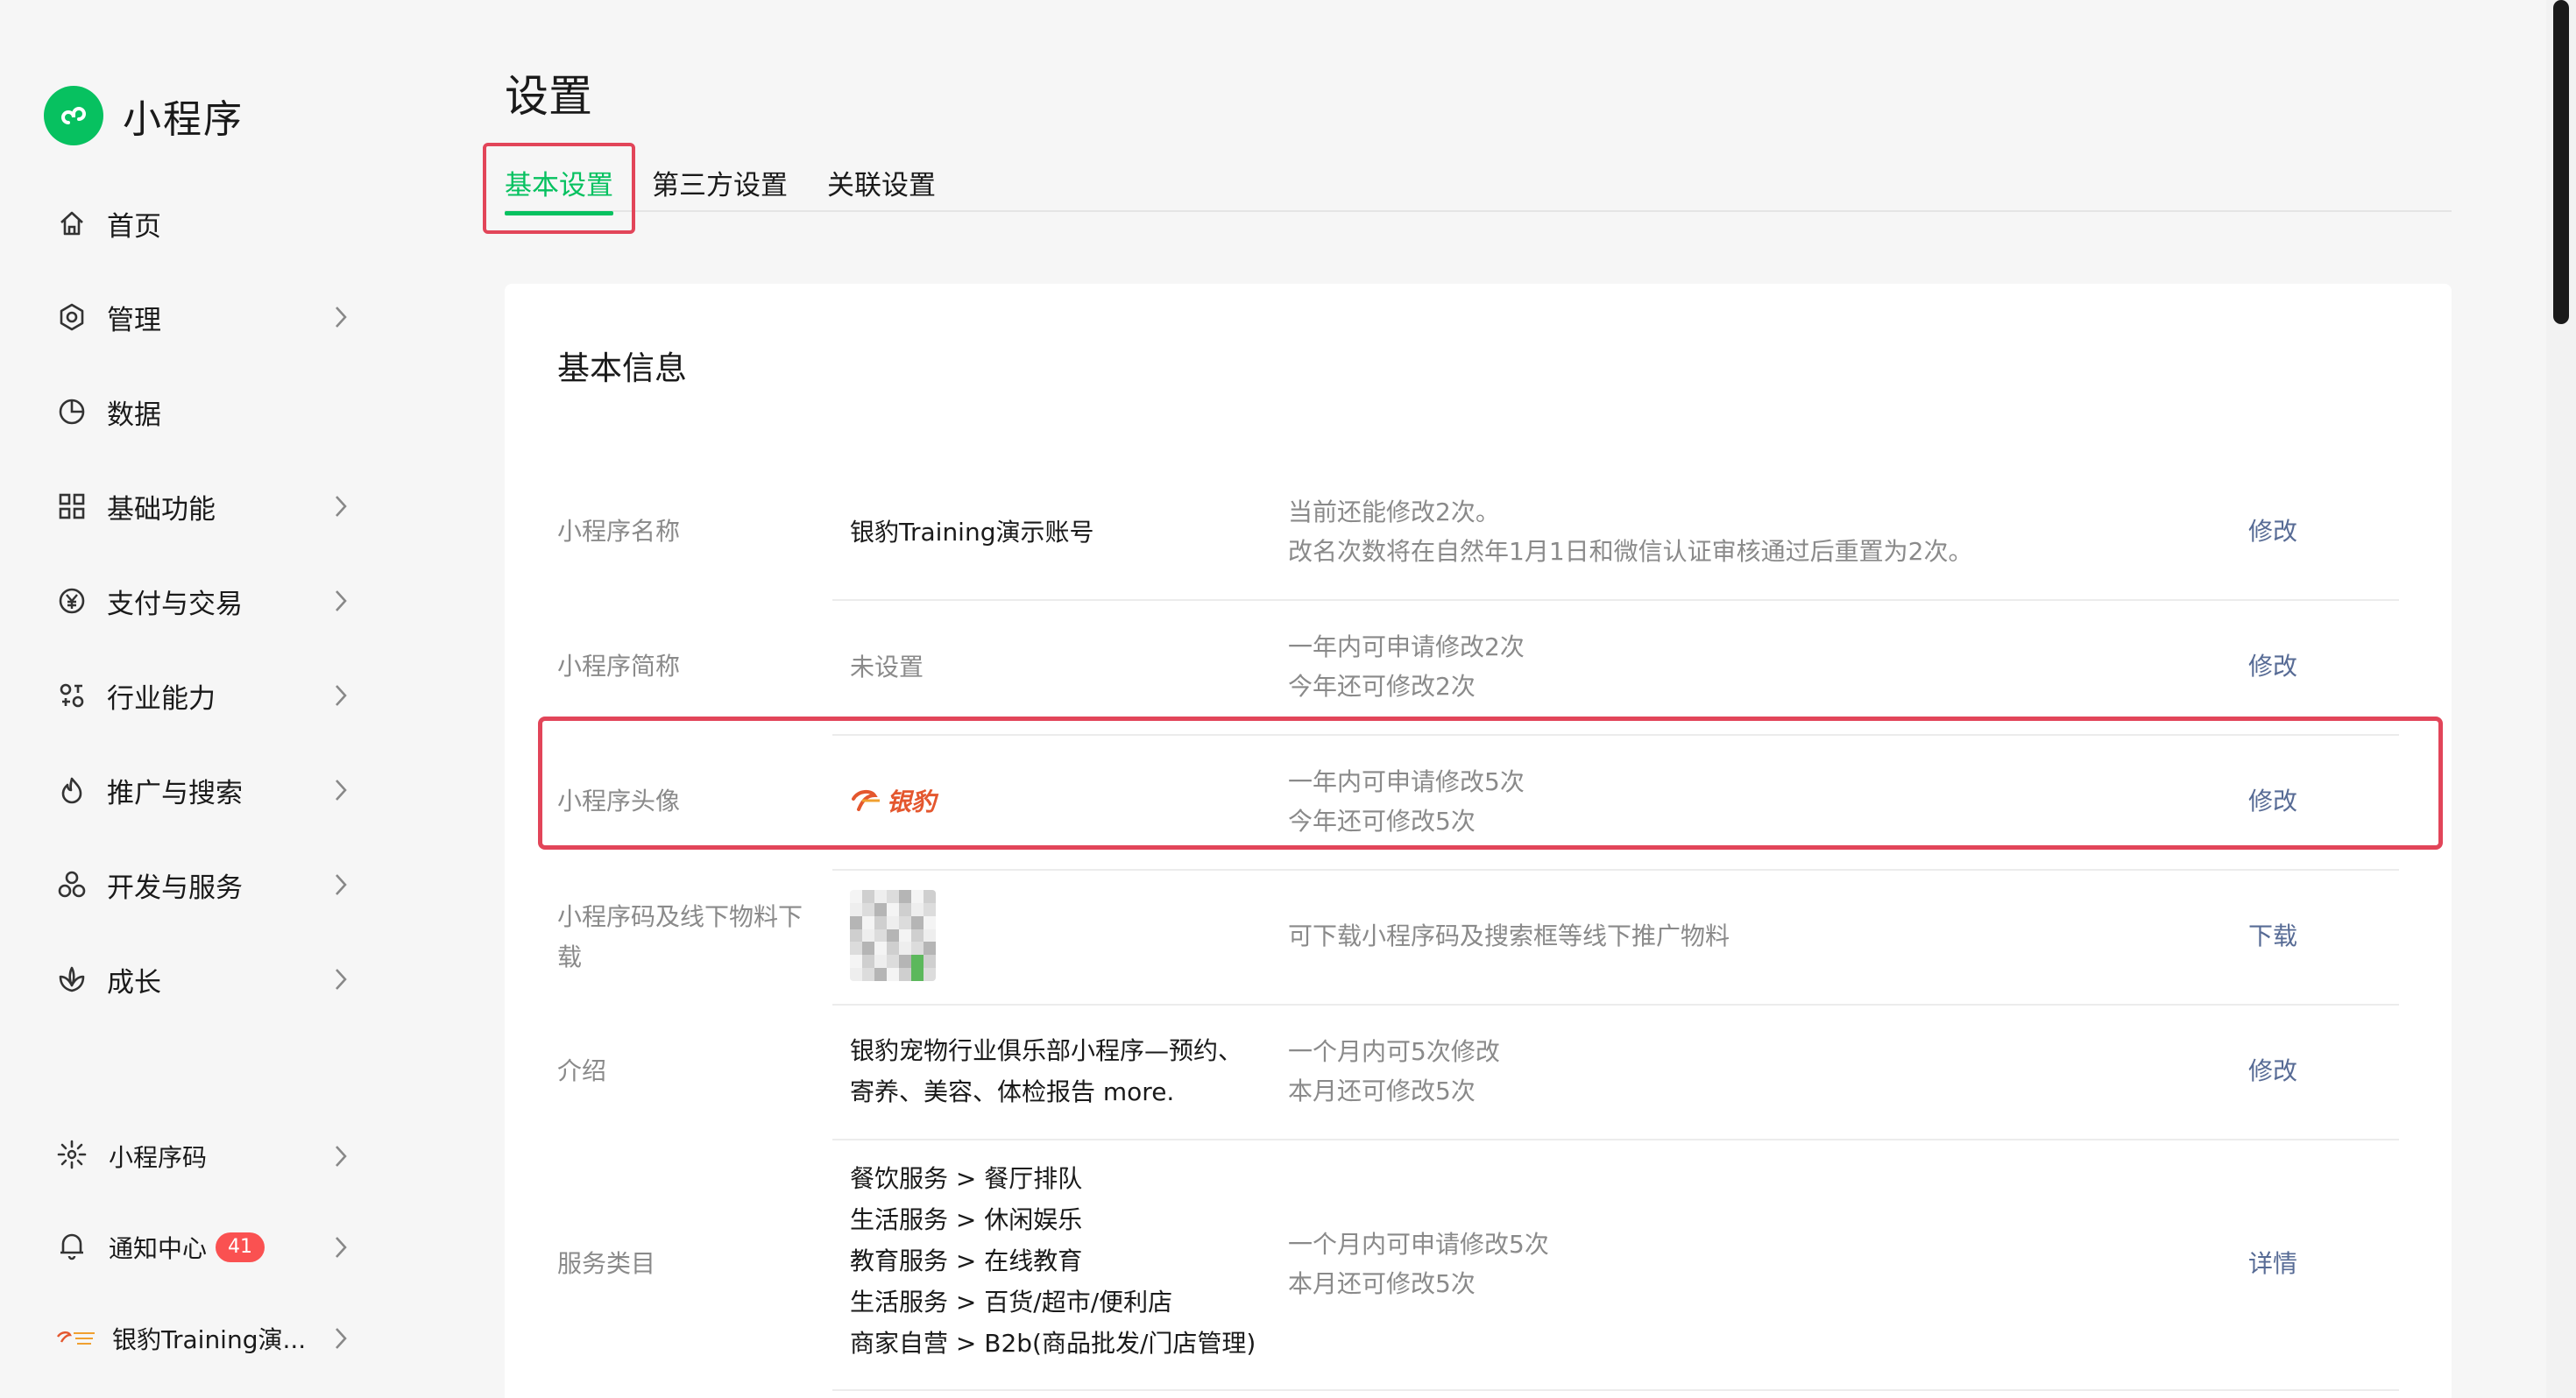 This screenshot has width=2576, height=1398. I want to click on sidebar-item-development: 开发与服务, so click(205, 884).